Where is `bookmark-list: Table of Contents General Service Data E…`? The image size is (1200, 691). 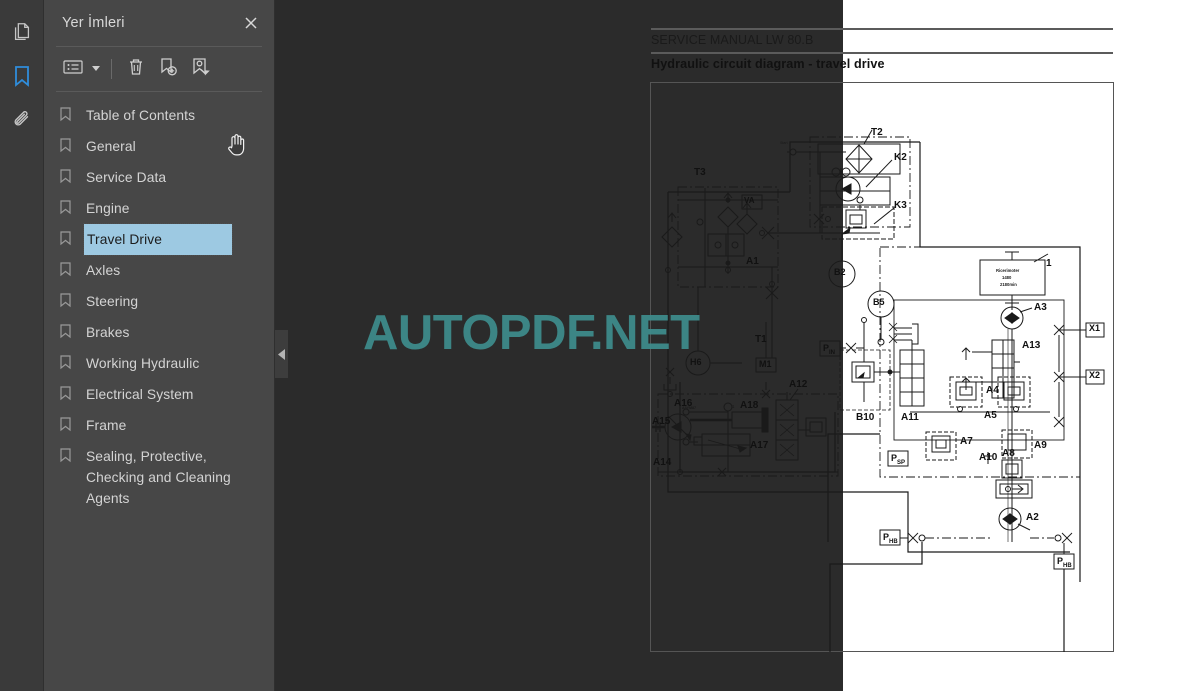 bookmark-list: Table of Contents General Service Data E… is located at coordinates (159, 303).